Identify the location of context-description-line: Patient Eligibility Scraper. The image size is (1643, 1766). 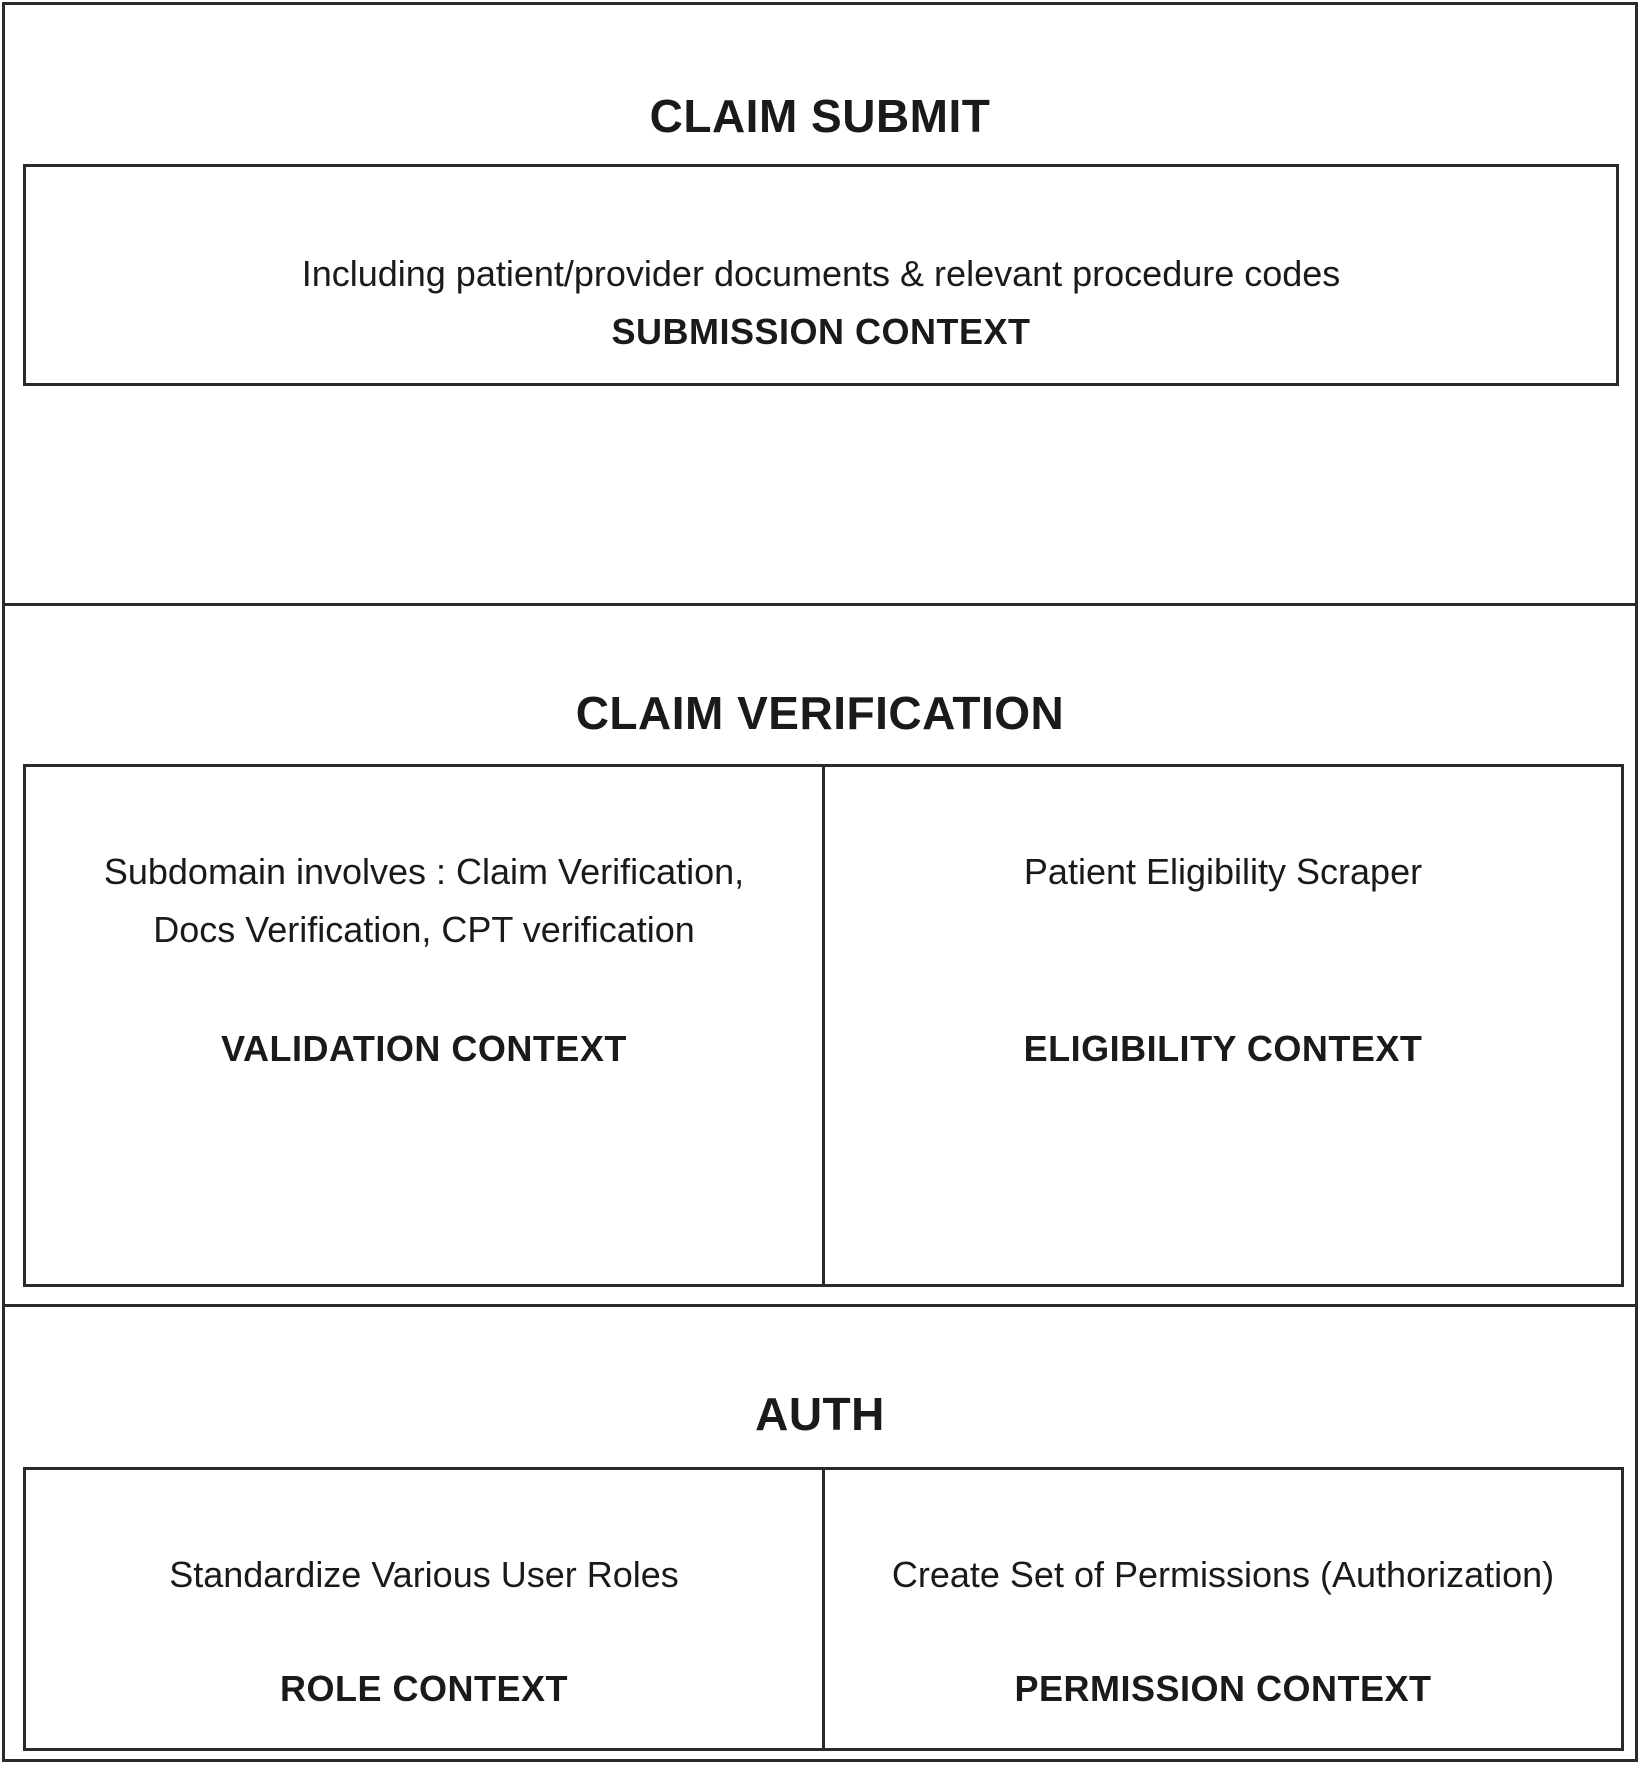
(1223, 871).